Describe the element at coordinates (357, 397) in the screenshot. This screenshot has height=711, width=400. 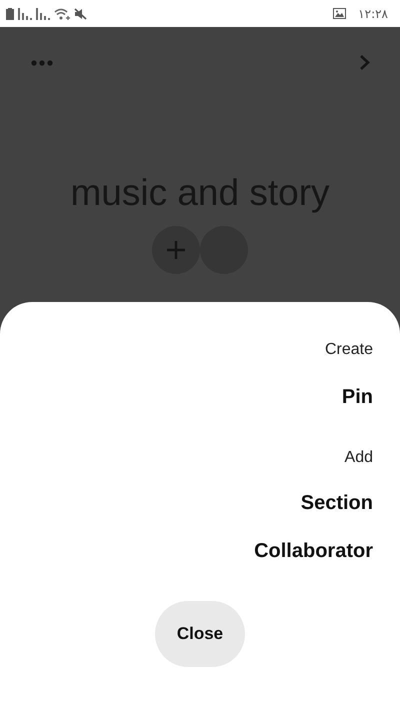
I see `menu-item: Pin` at that location.